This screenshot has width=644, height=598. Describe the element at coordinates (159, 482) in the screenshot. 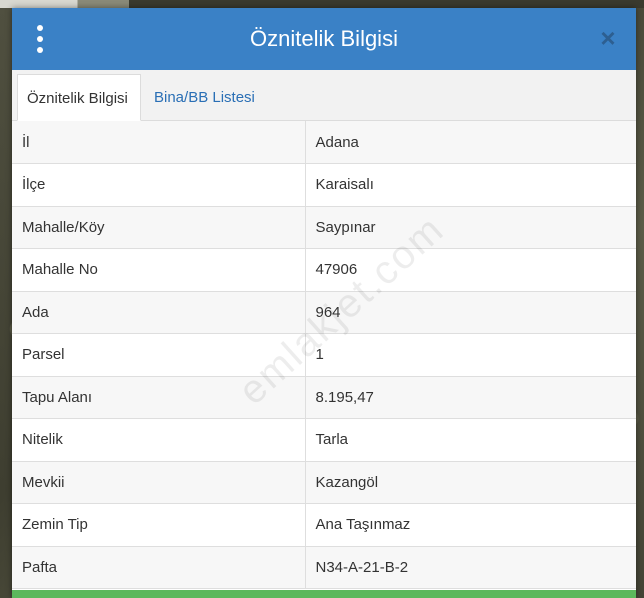

I see `attribute-key: Mevkii` at that location.